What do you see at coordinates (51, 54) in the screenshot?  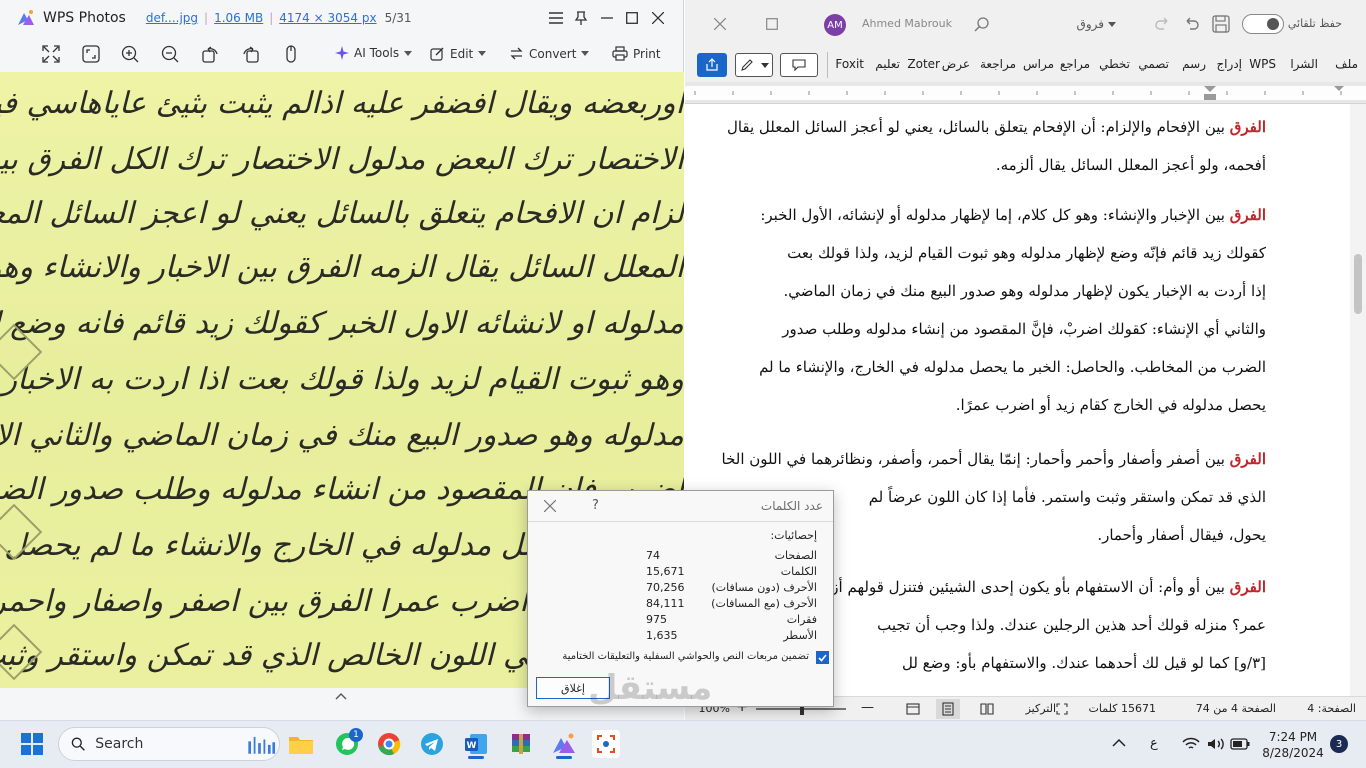 I see `fullscreen-icon` at bounding box center [51, 54].